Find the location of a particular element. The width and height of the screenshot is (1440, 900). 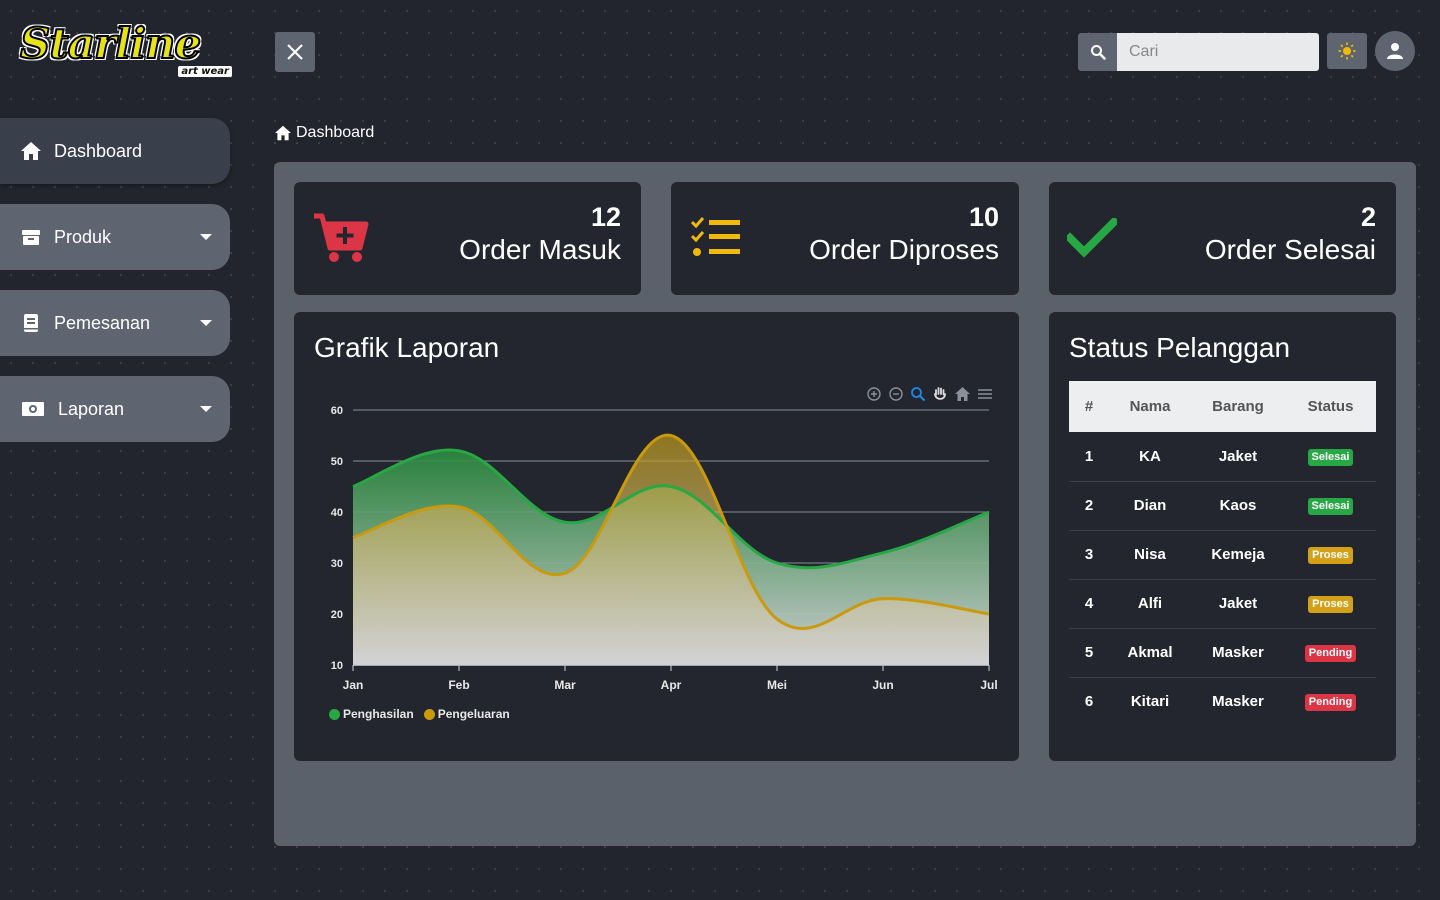

stat-card-order-selesai: 2 Order Selesai is located at coordinates (1222, 238).